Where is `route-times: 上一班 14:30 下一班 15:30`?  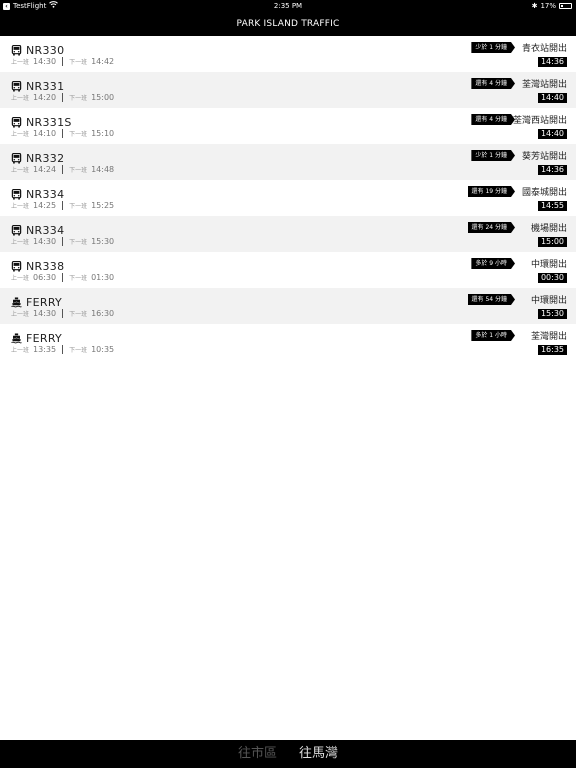 route-times: 上一班 14:30 下一班 15:30 is located at coordinates (62, 241).